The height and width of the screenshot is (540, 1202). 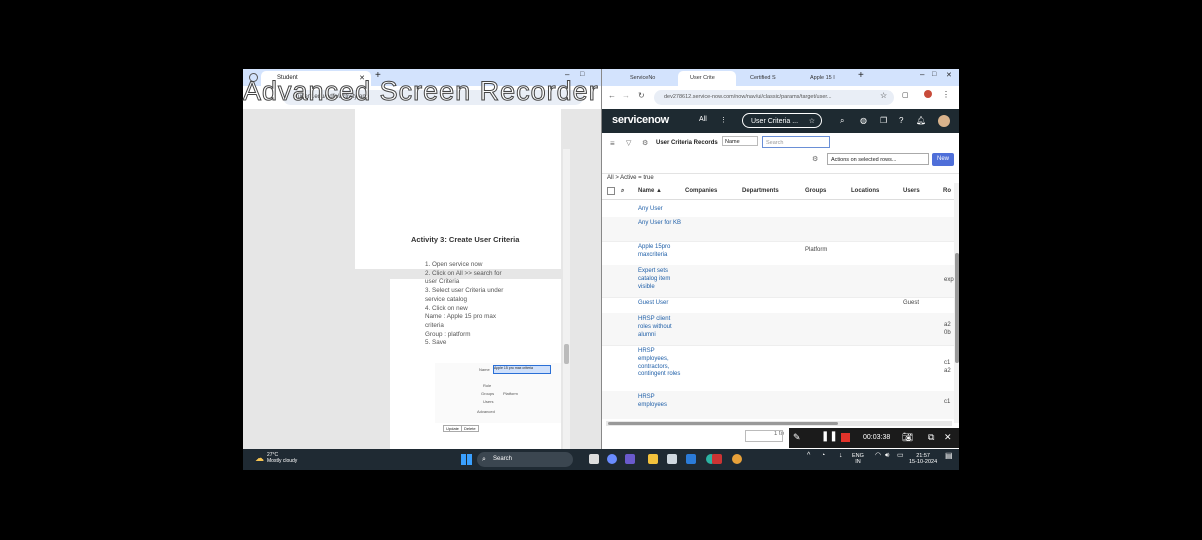 I want to click on tray-apps-icon: ◔, so click(x=823, y=455).